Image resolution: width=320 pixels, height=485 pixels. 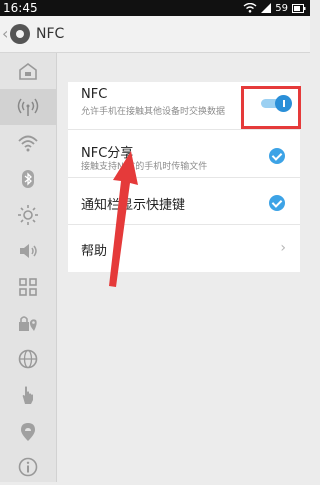 What do you see at coordinates (155, 34) in the screenshot?
I see `title-bar: ‹ NFC` at bounding box center [155, 34].